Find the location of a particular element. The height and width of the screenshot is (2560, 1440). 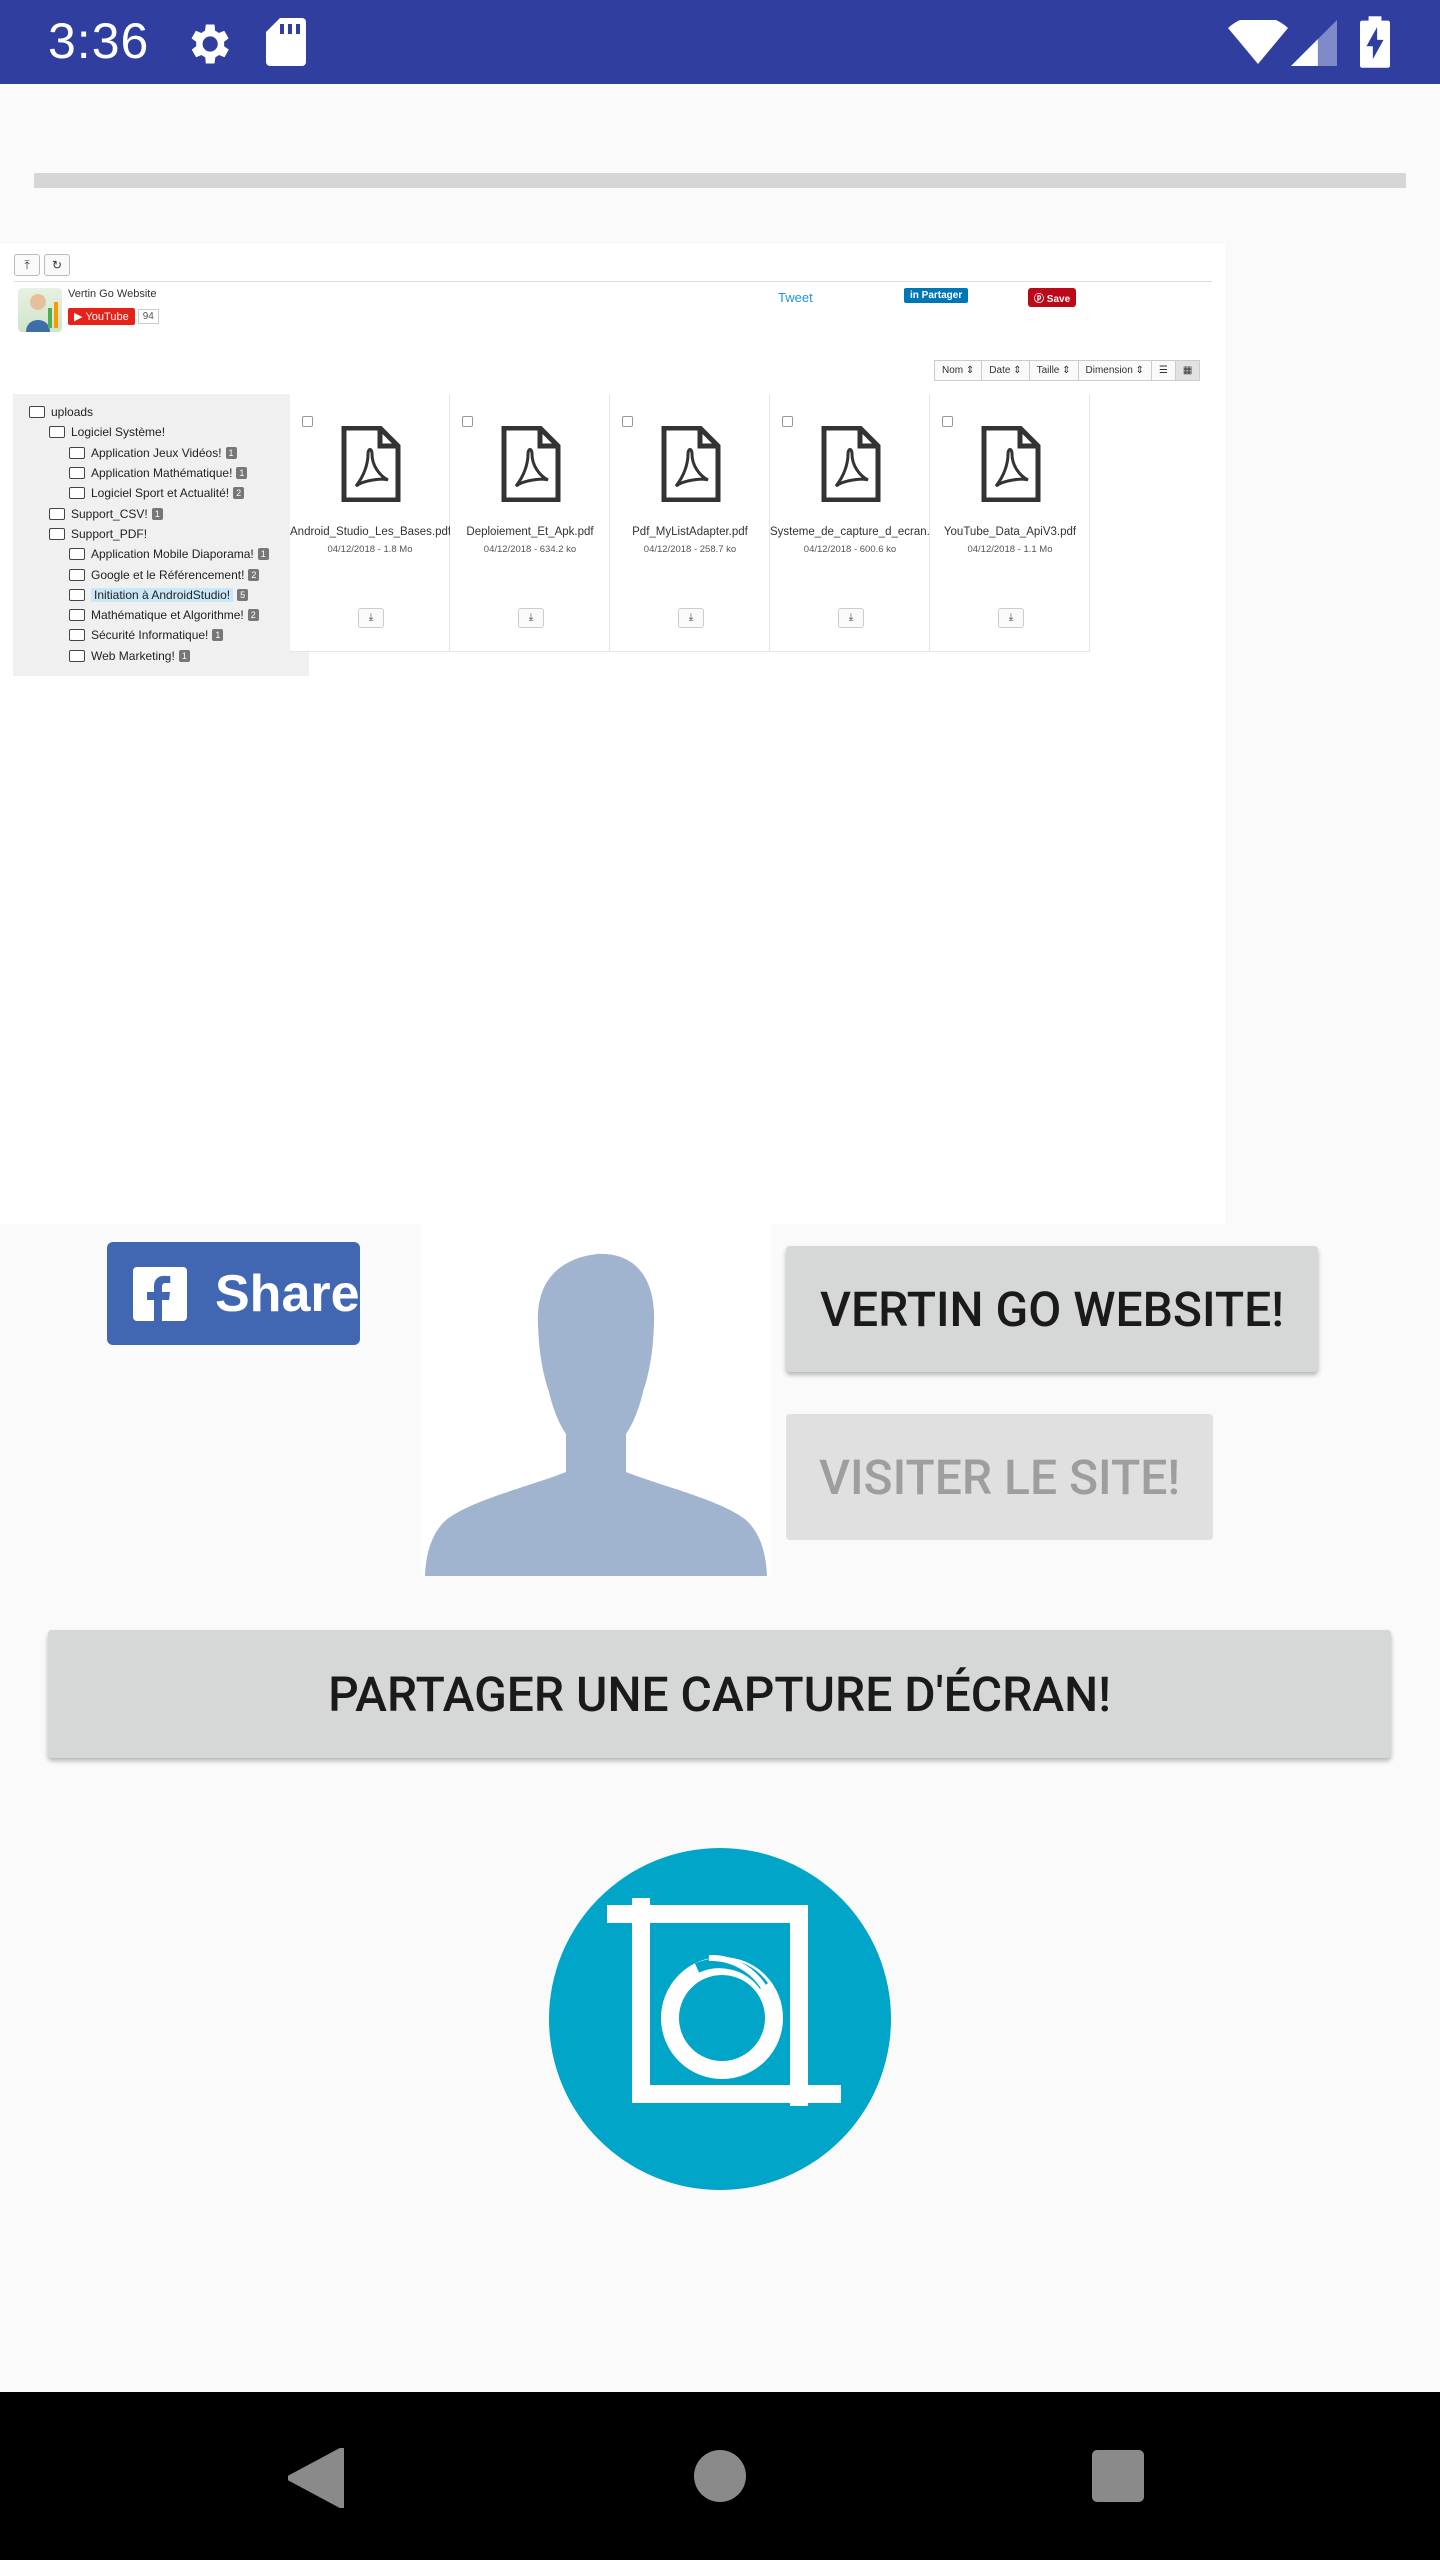

file-name: Android_Studio_Les_Bases.pdf is located at coordinates (370, 532).